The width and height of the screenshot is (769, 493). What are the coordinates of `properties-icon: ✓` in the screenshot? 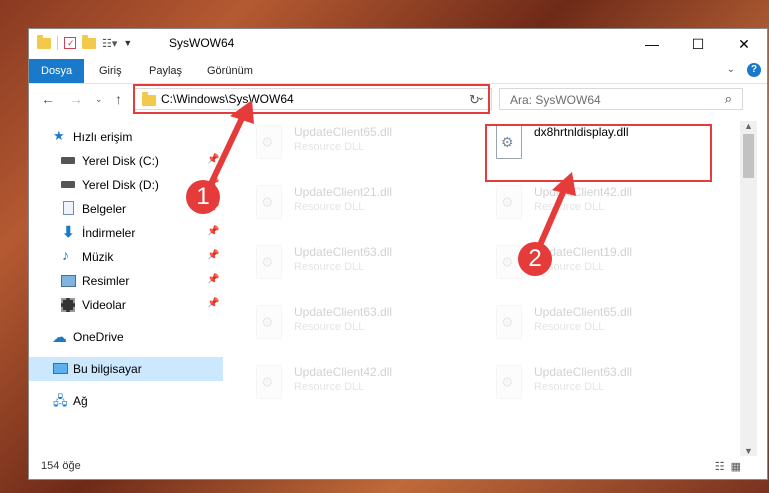 It's located at (70, 43).